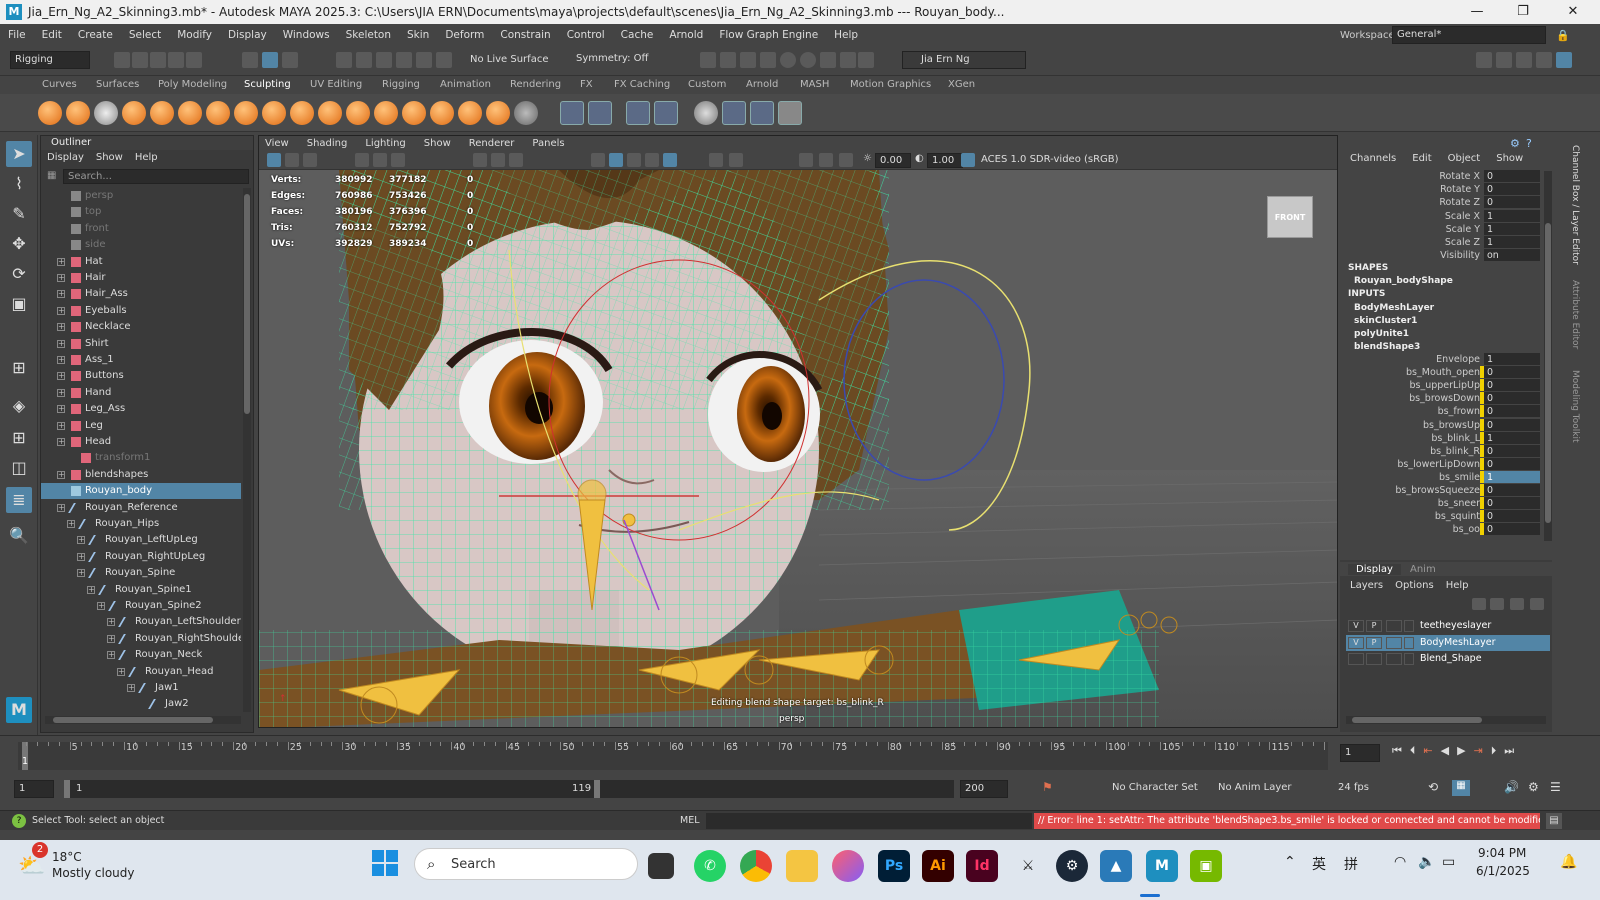 Image resolution: width=1600 pixels, height=900 pixels. I want to click on shelf-tab-fx-caching: FX Caching, so click(642, 84).